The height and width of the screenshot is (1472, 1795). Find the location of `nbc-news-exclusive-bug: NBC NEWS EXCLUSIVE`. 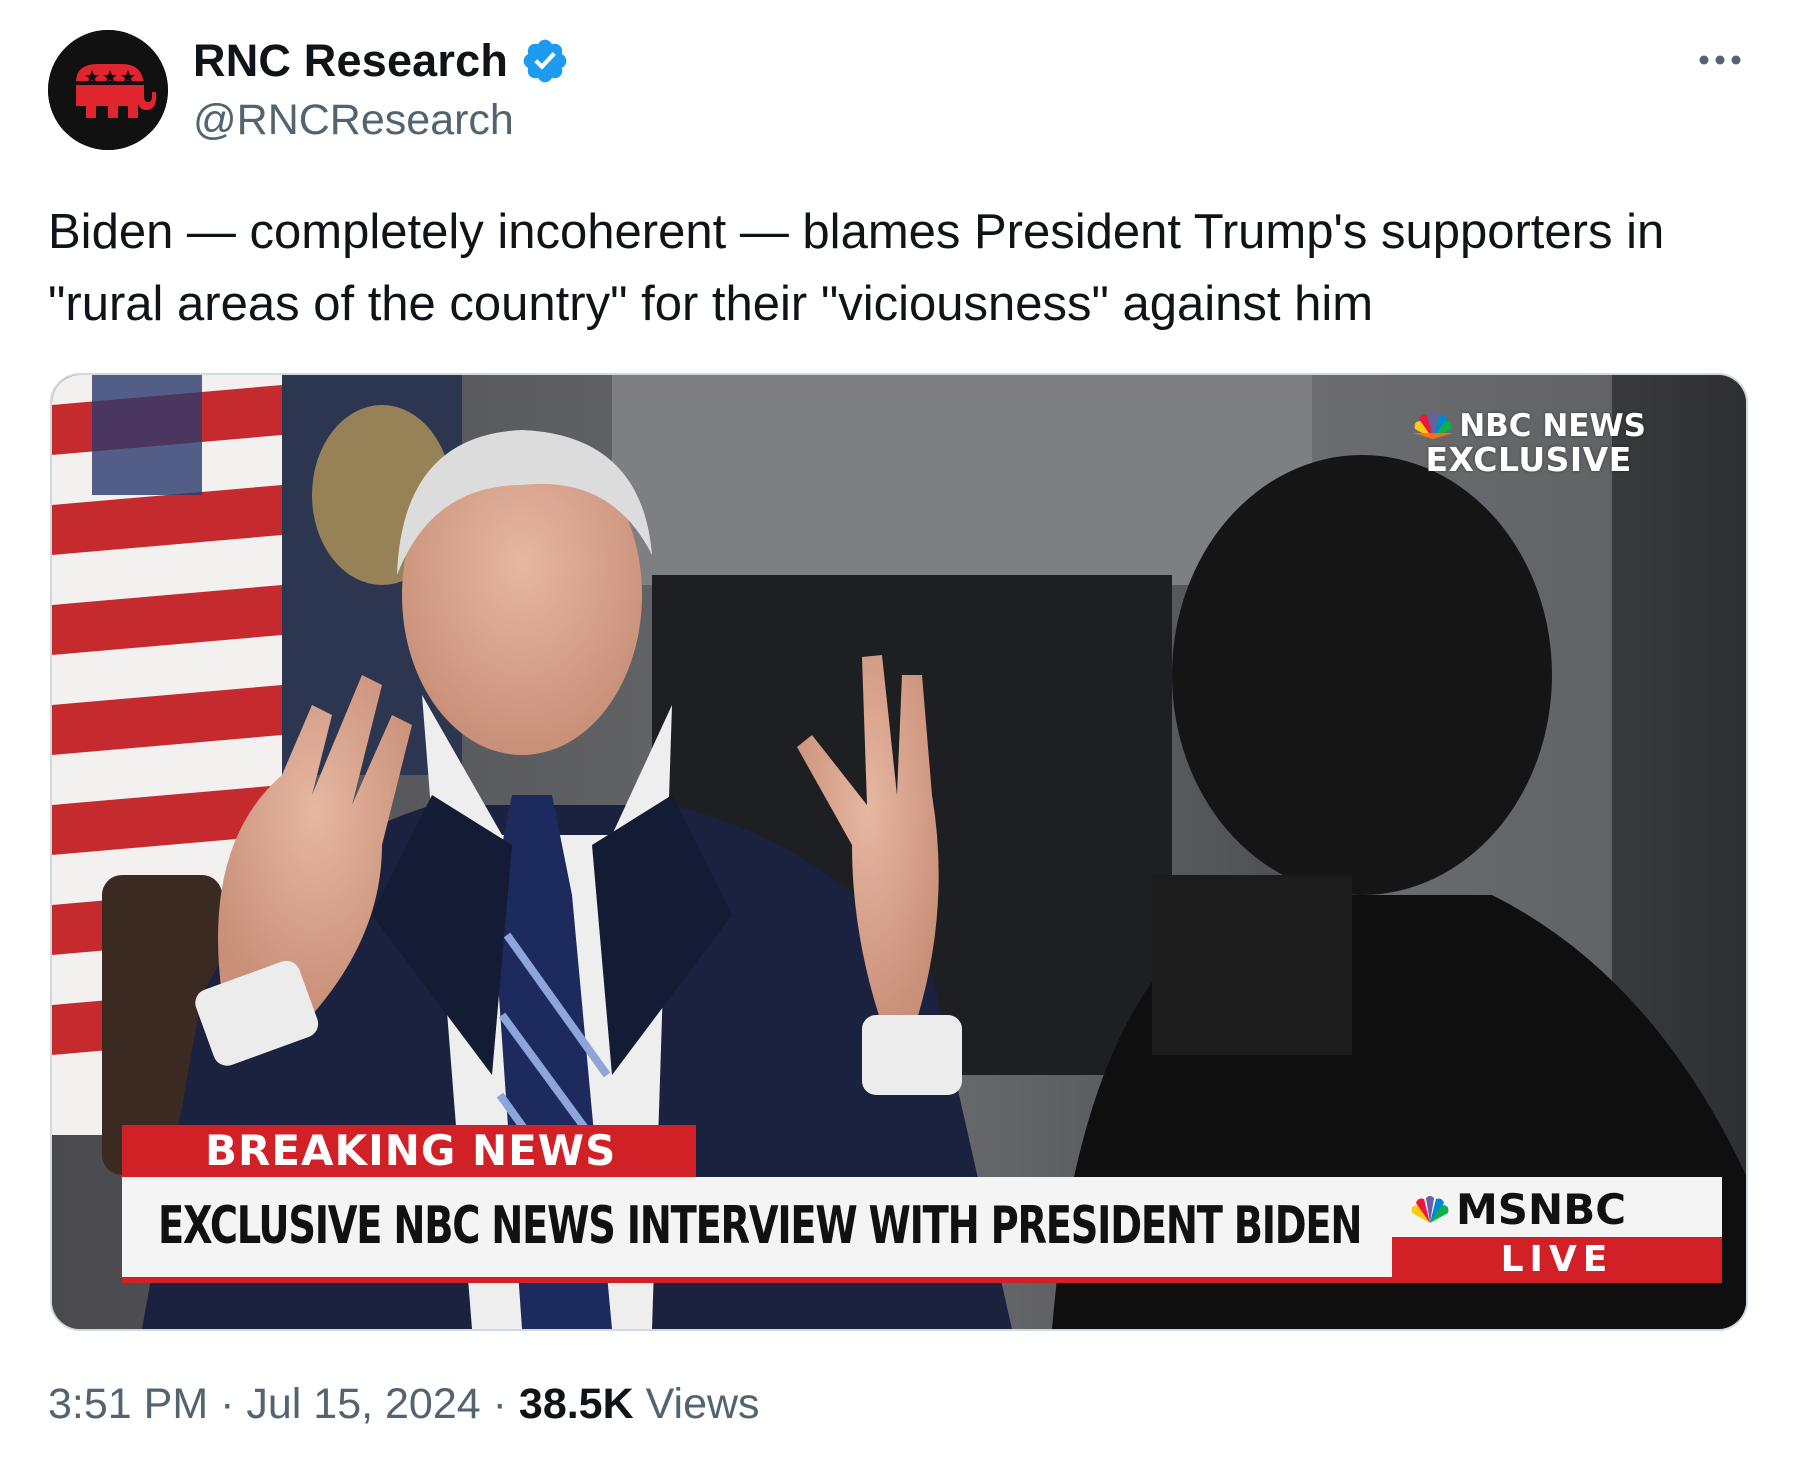

nbc-news-exclusive-bug: NBC NEWS EXCLUSIVE is located at coordinates (1528, 443).